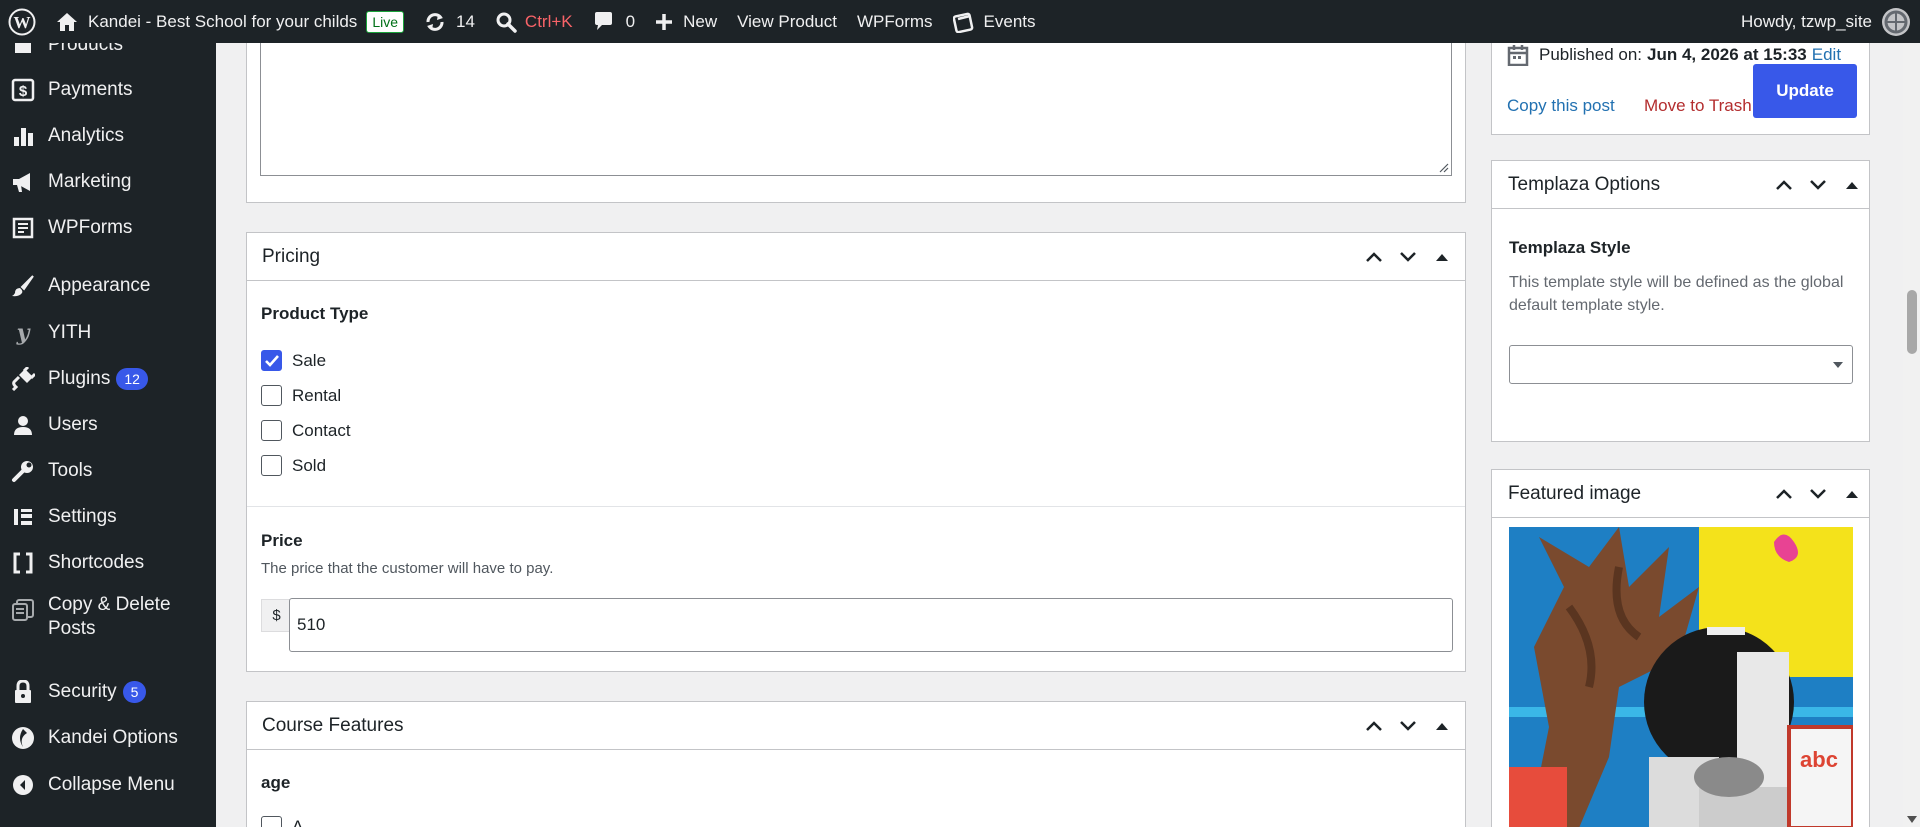  Describe the element at coordinates (700, 21) in the screenshot. I see `new-label: New` at that location.